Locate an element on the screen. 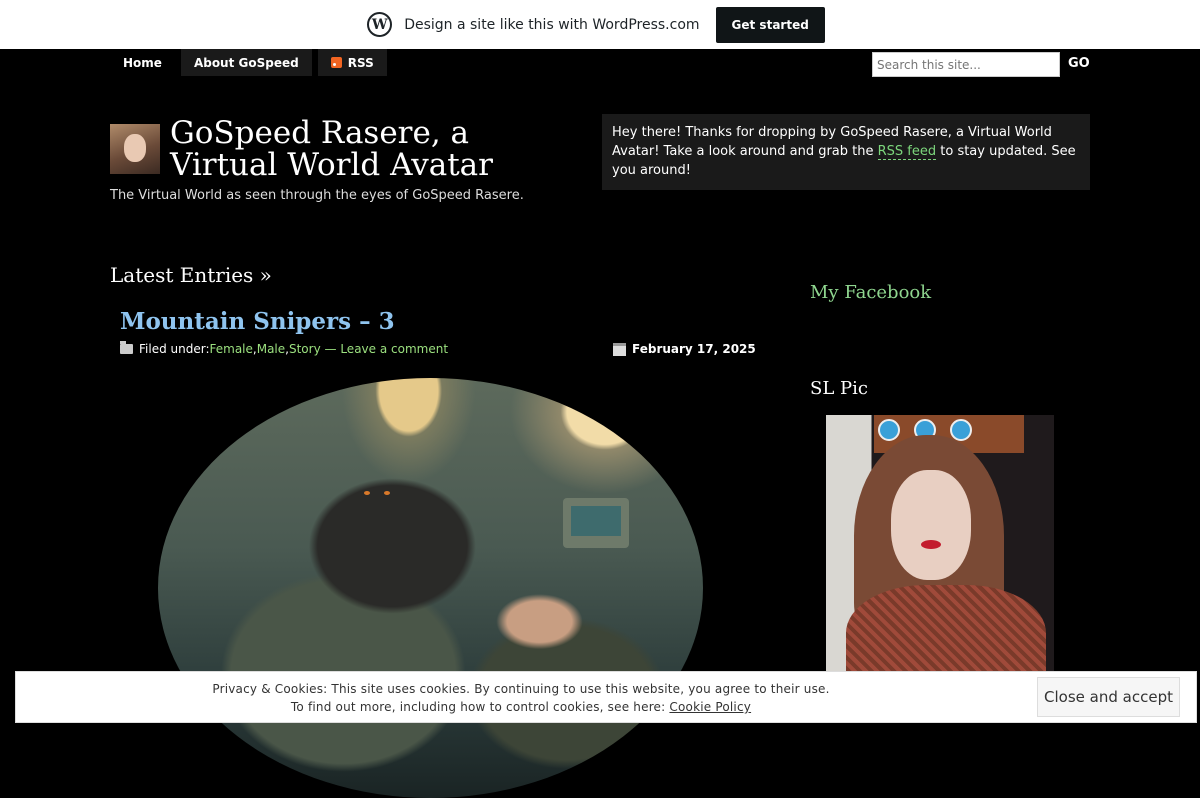  rss-feed-link: RSS feed is located at coordinates (907, 152).